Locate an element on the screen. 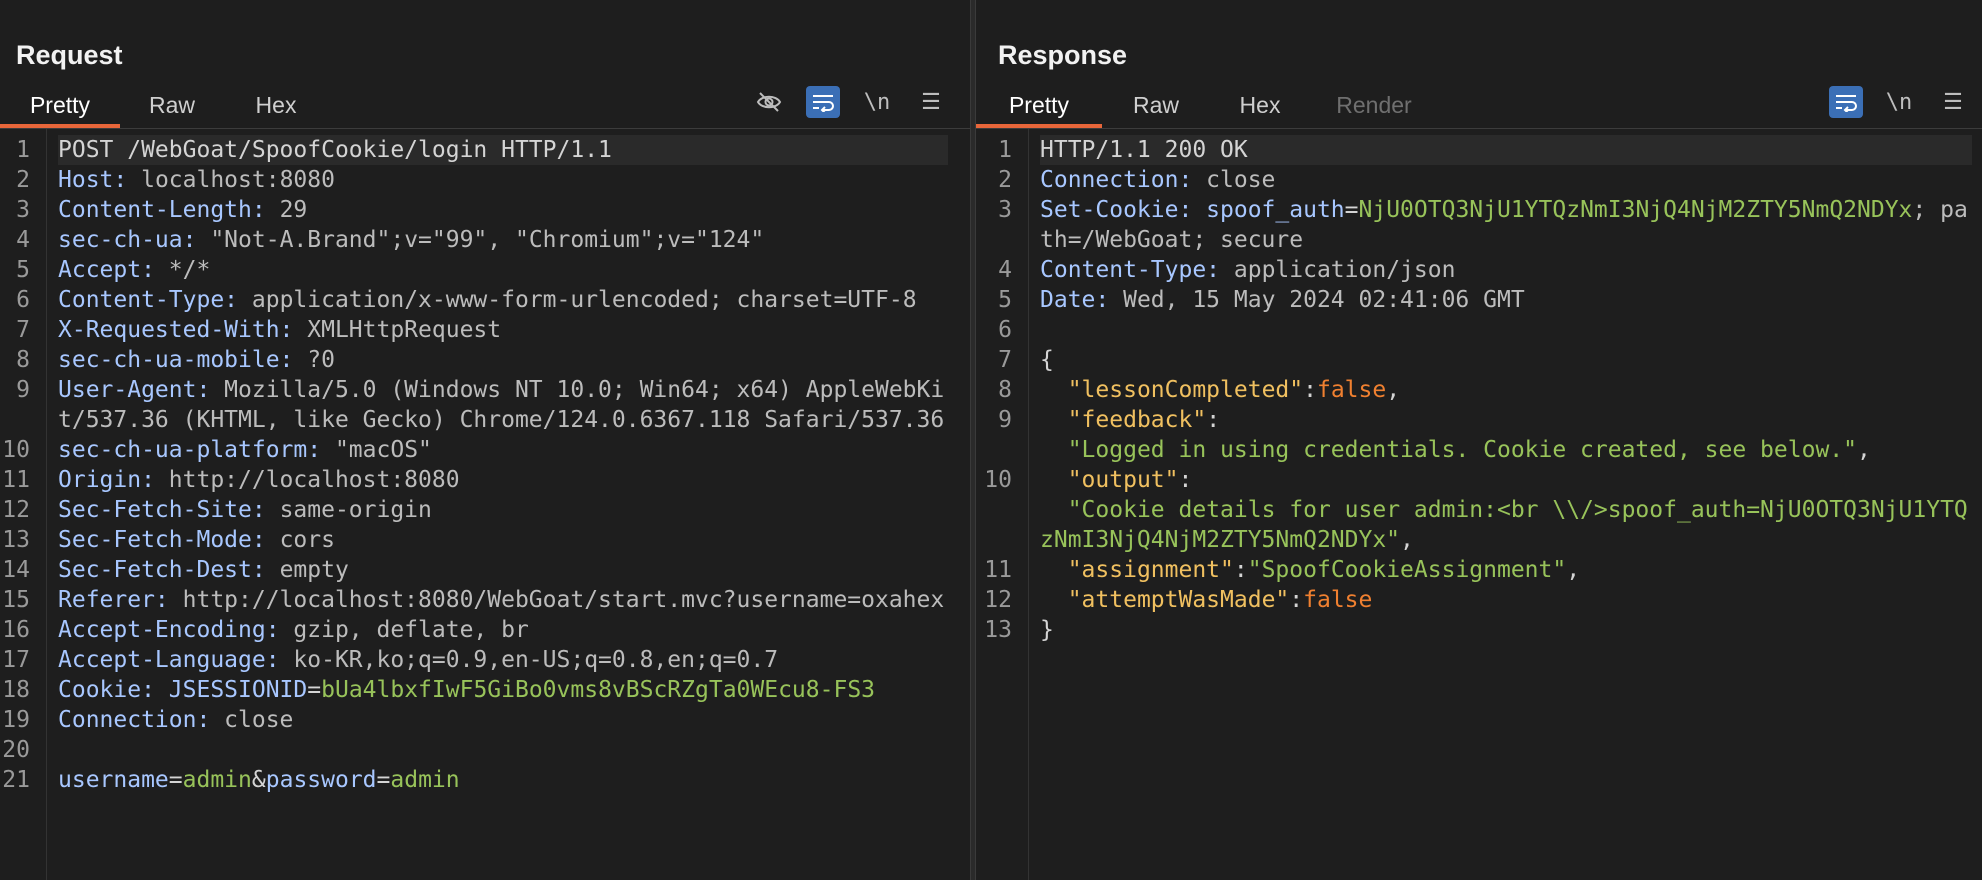 This screenshot has height=880, width=1982. code-token: & is located at coordinates (258, 780).